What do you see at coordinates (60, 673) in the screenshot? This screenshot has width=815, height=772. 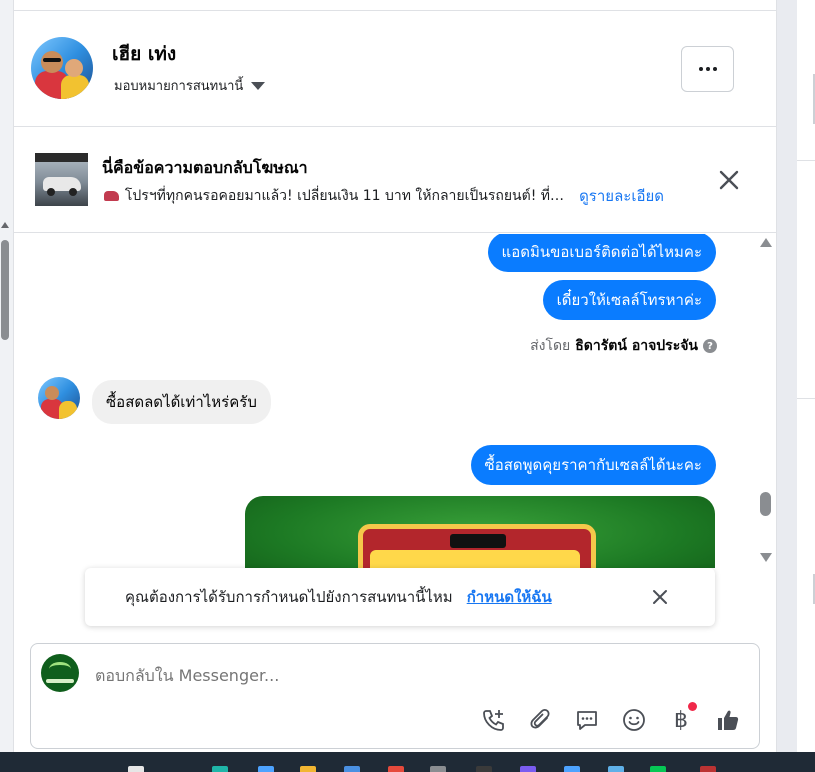 I see `page-avatar` at bounding box center [60, 673].